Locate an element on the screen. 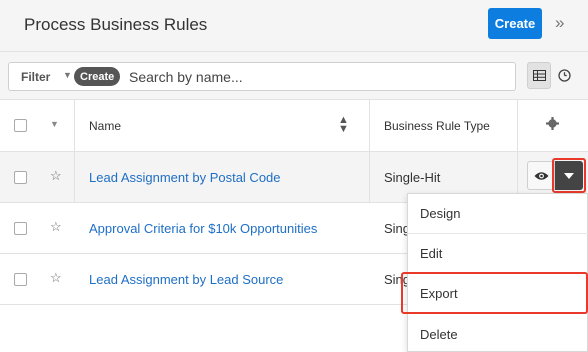  filter-dropdown: Filter is located at coordinates (35, 77).